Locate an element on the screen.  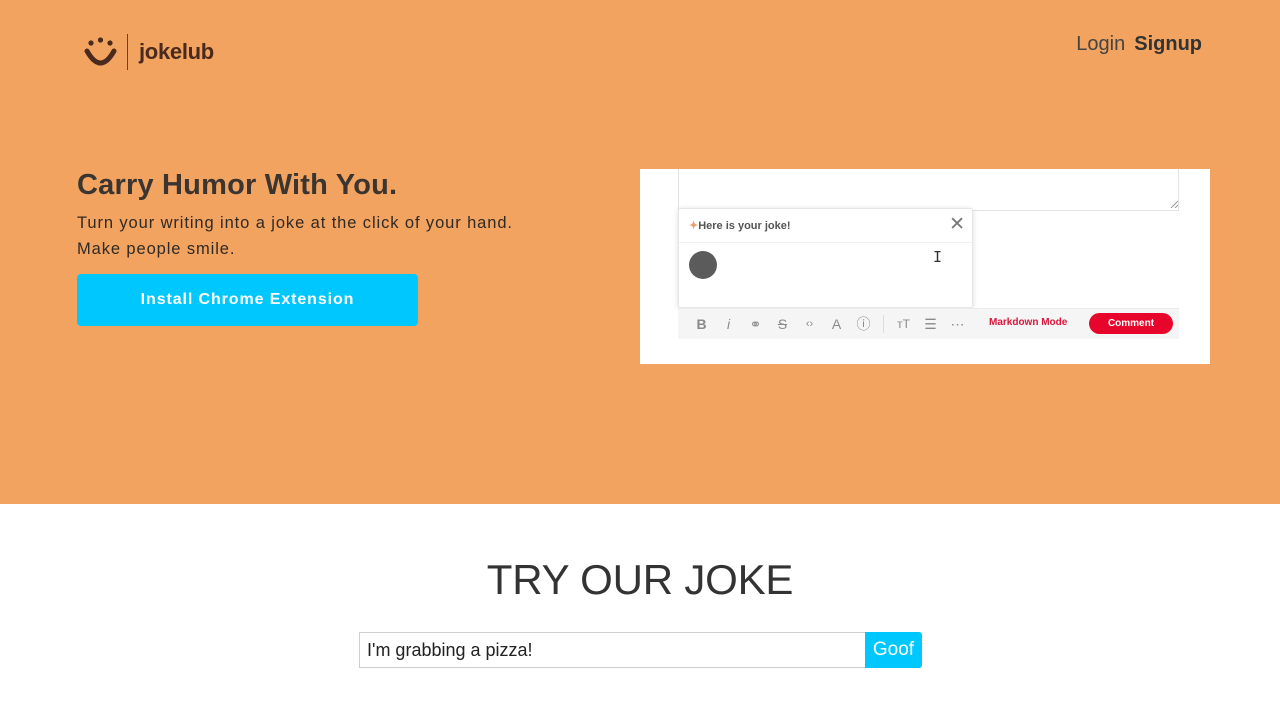
joke-popup: ✦Here is your joke! ✕ I is located at coordinates (825, 258).